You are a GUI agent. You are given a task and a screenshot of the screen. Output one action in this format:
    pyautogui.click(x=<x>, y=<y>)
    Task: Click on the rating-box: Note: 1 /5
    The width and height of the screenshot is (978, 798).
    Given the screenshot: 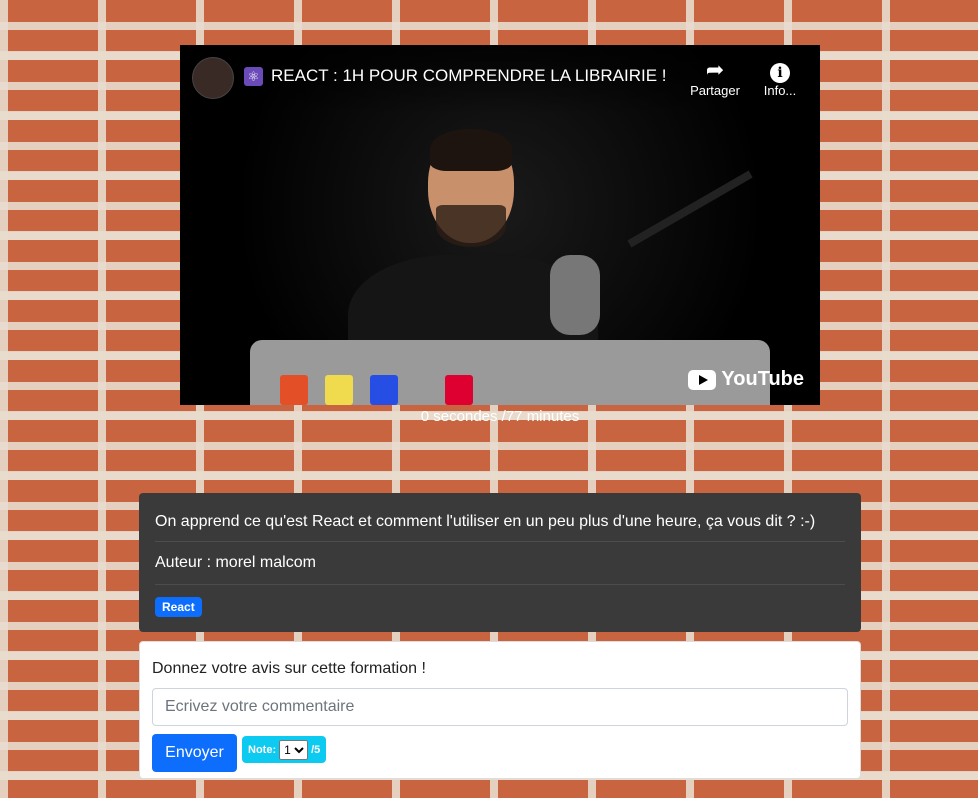 What is the action you would take?
    pyautogui.click(x=284, y=749)
    